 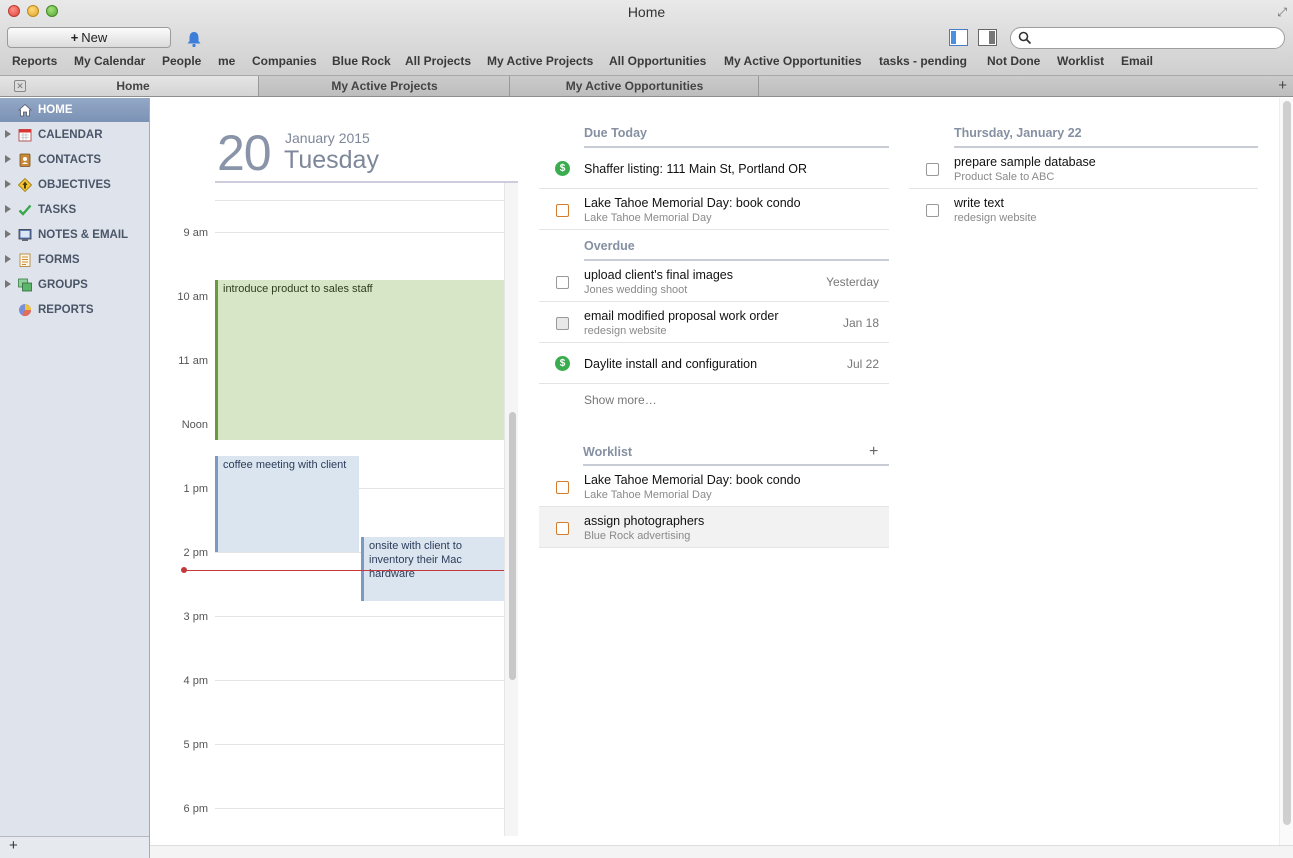 I want to click on checkmark-icon, so click(x=25, y=210).